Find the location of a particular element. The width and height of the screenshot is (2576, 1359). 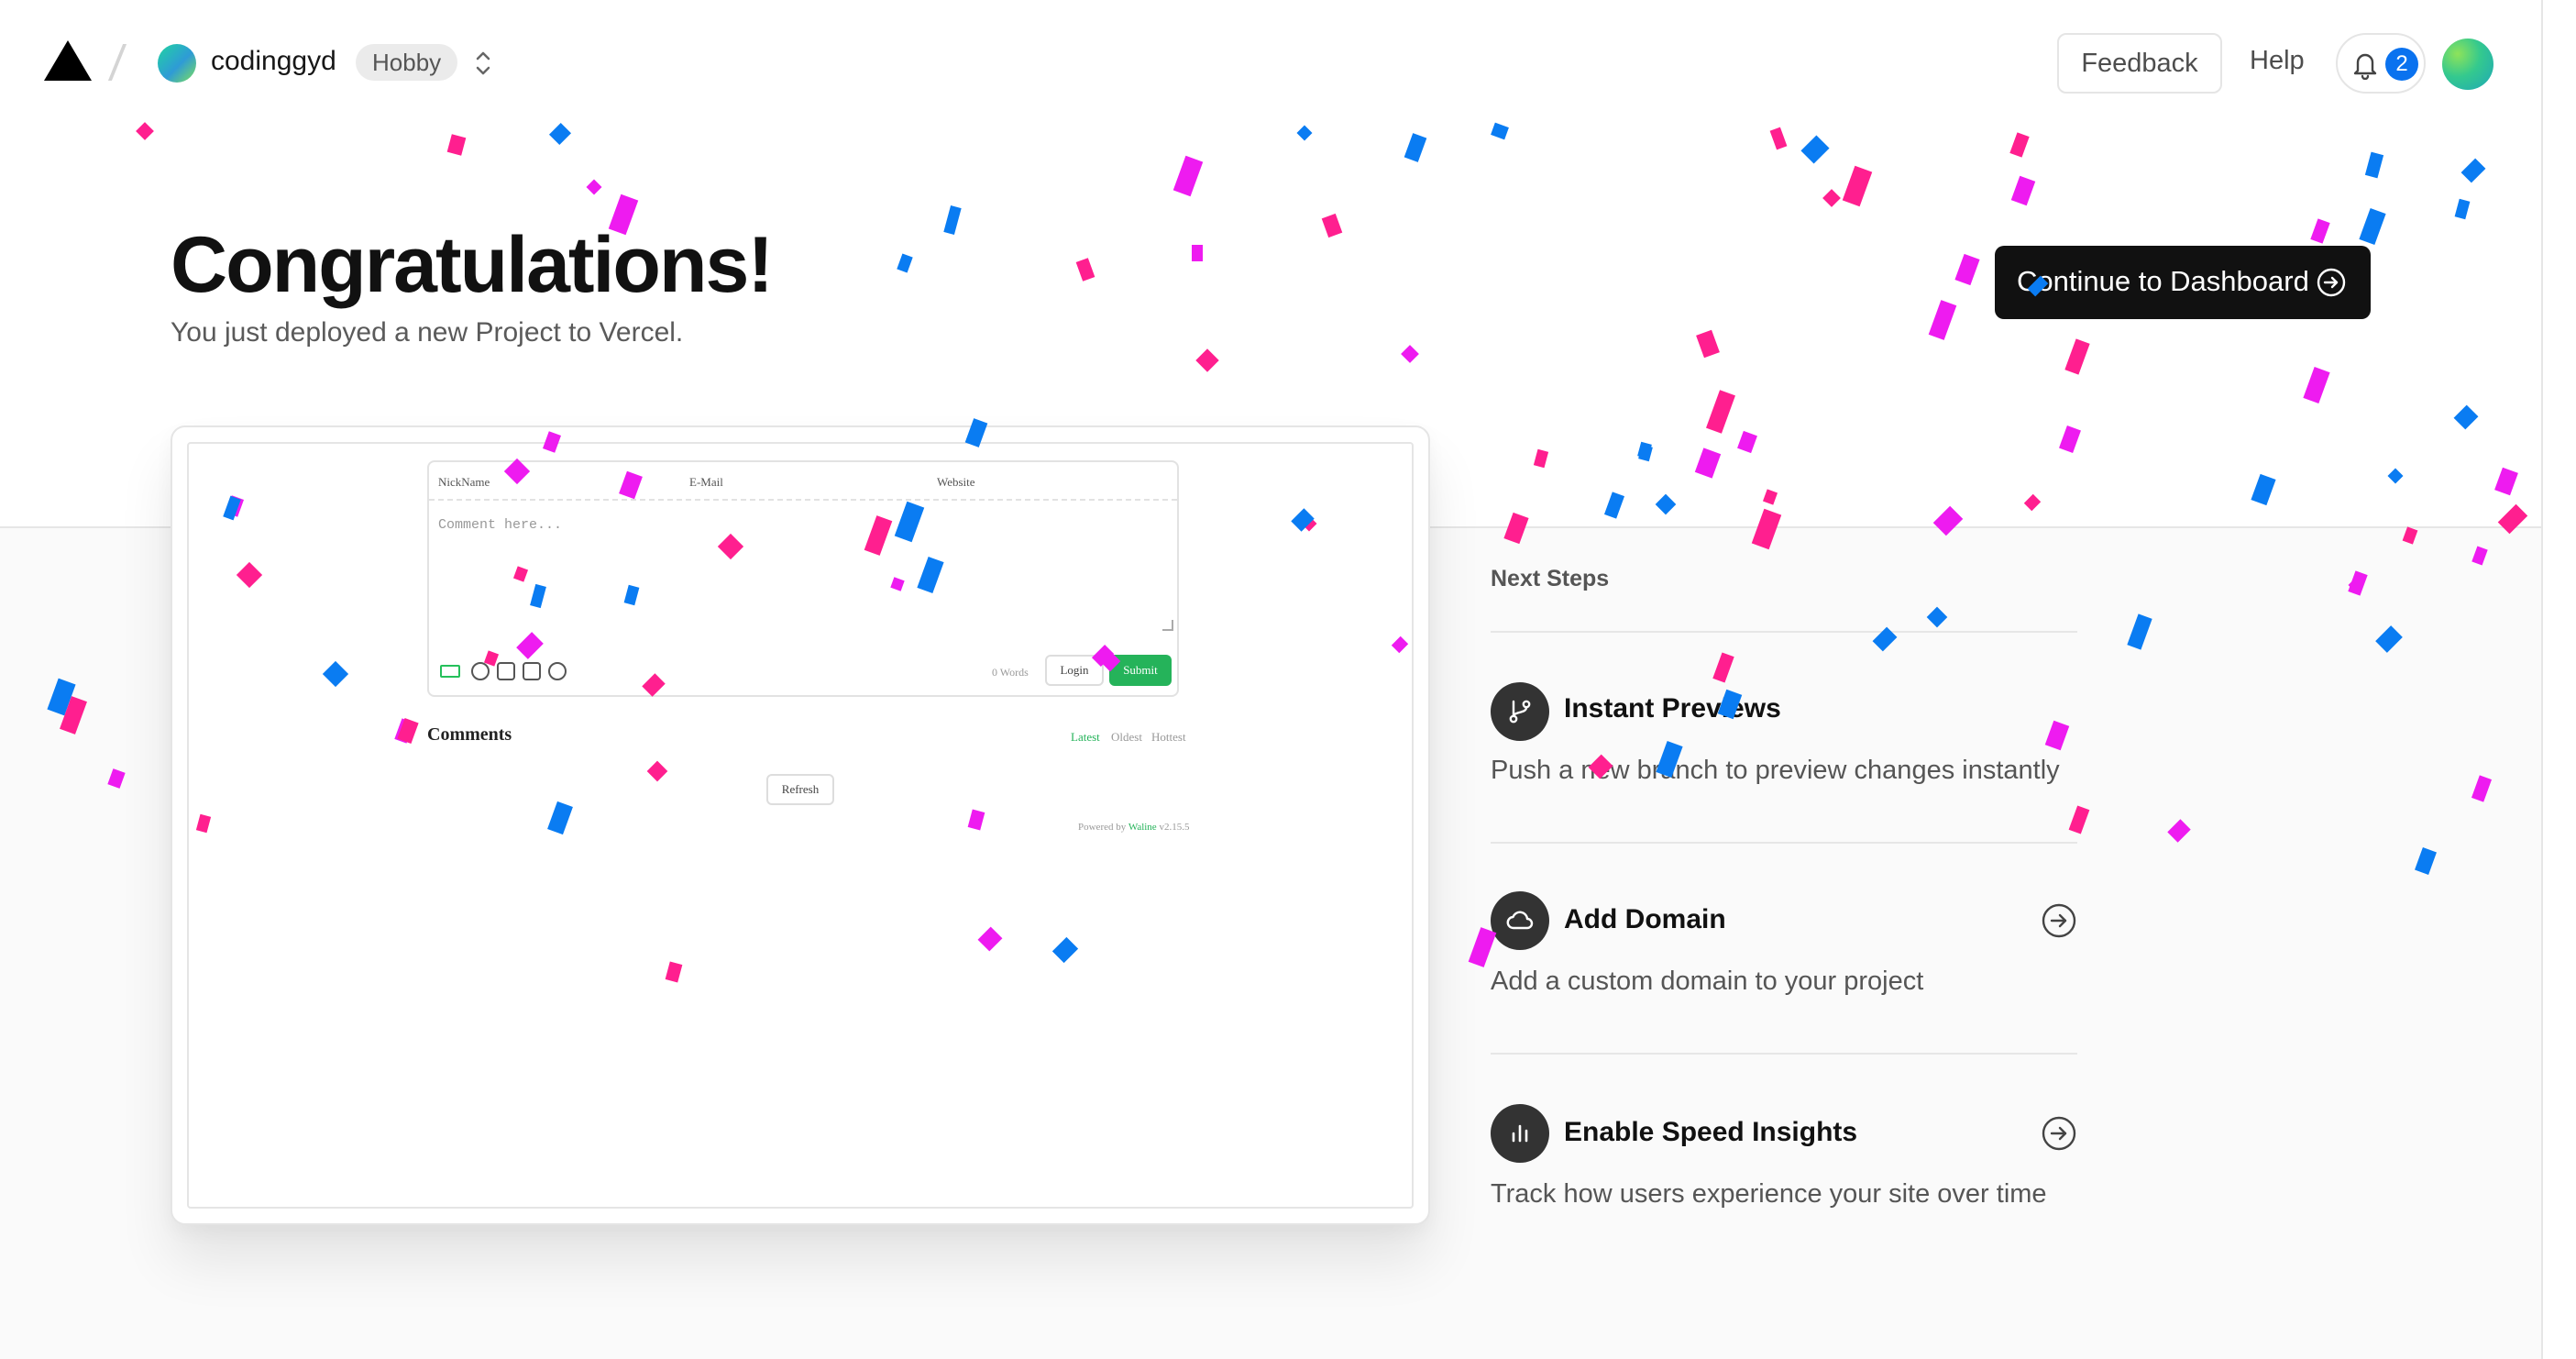

sort-oldest: Oldest is located at coordinates (1126, 737).